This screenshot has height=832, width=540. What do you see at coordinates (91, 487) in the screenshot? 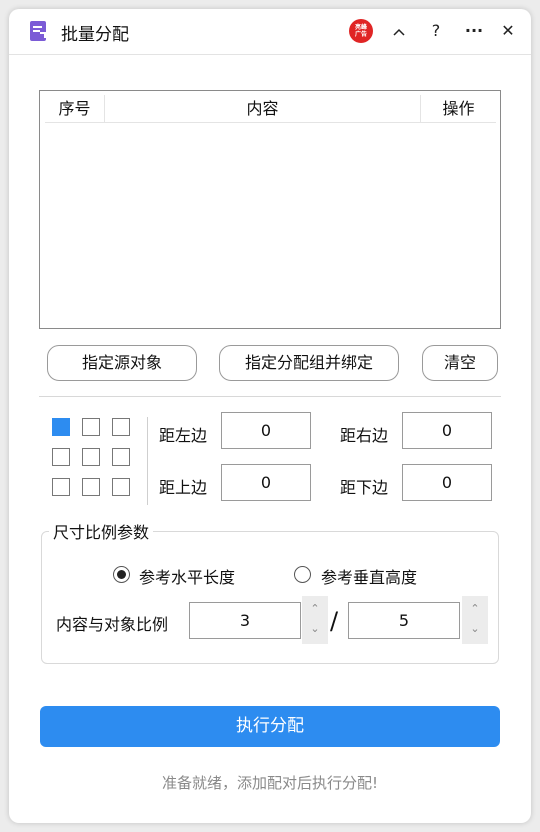
I see `anchor-bottom-center` at bounding box center [91, 487].